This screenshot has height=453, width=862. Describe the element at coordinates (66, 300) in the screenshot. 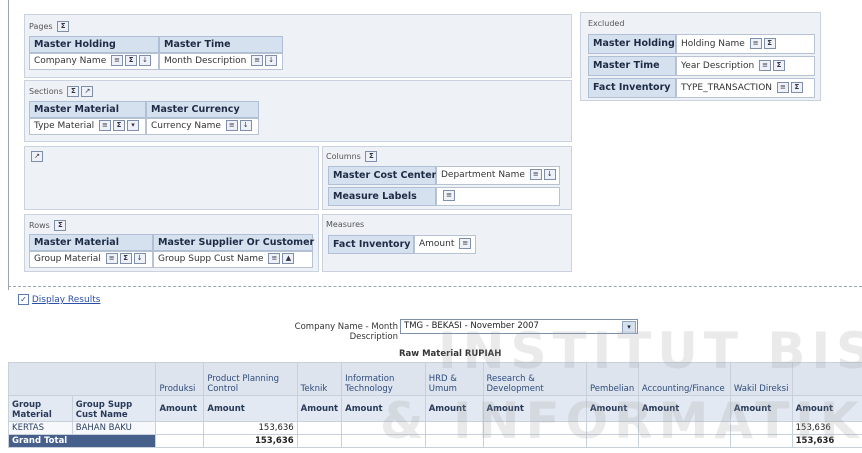

I see `display-results-link: Display Results` at that location.